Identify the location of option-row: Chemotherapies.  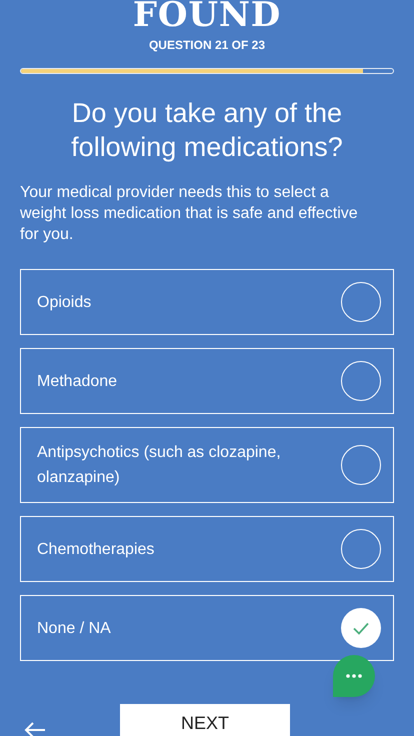
(207, 549).